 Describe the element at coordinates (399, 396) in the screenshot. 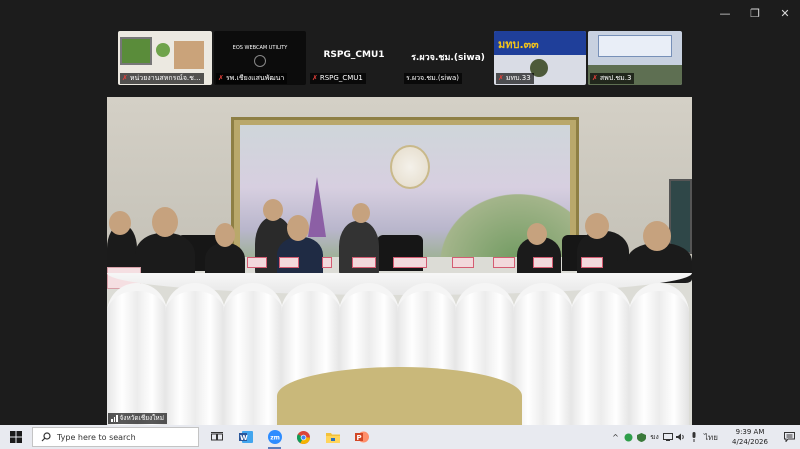

I see `carpet` at that location.